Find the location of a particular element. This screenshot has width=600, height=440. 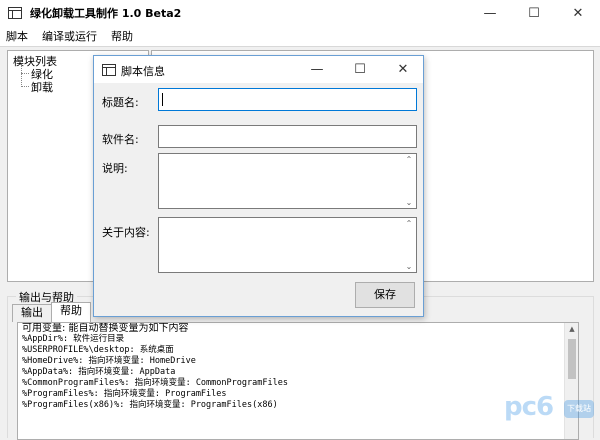

help-line: 可用变量: 能自动替换变量为如下内容 is located at coordinates (105, 328).